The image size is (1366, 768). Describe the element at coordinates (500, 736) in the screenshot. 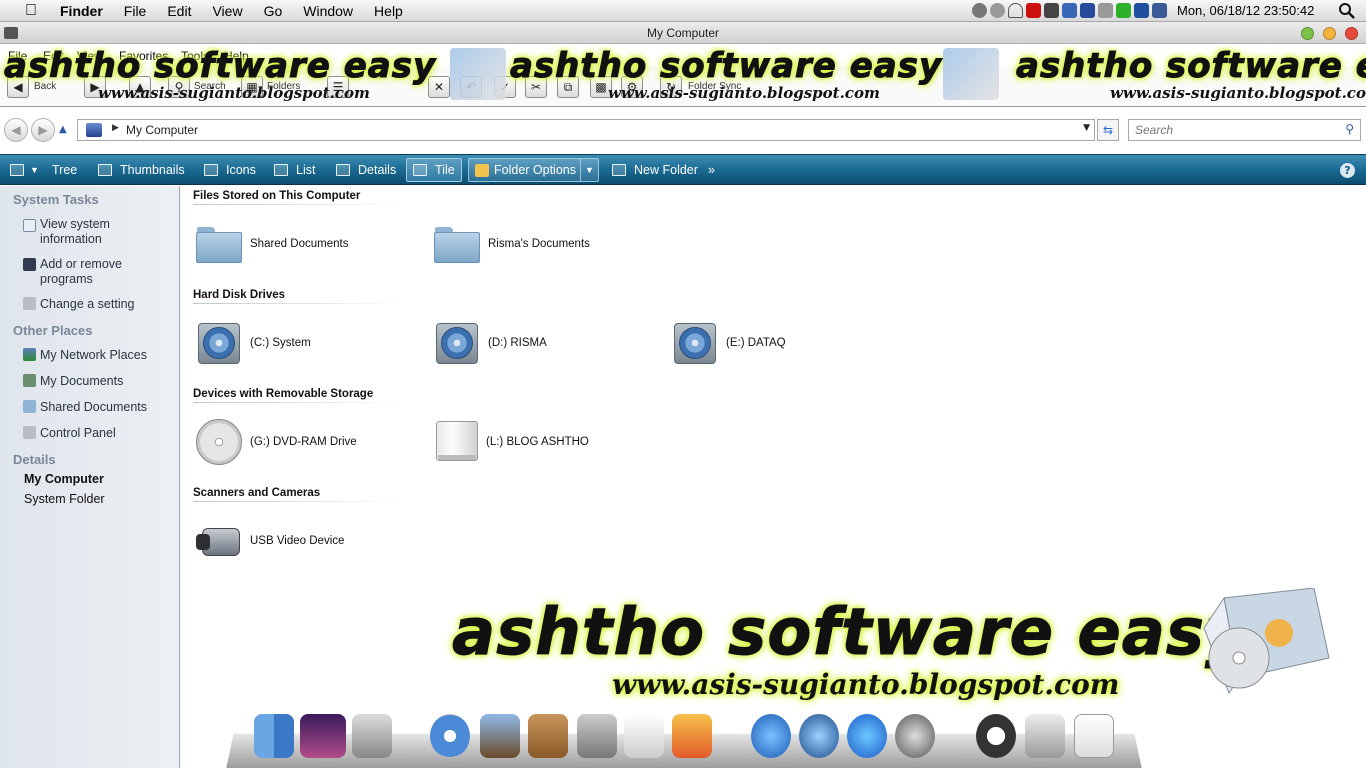

I see `mail-icon` at that location.